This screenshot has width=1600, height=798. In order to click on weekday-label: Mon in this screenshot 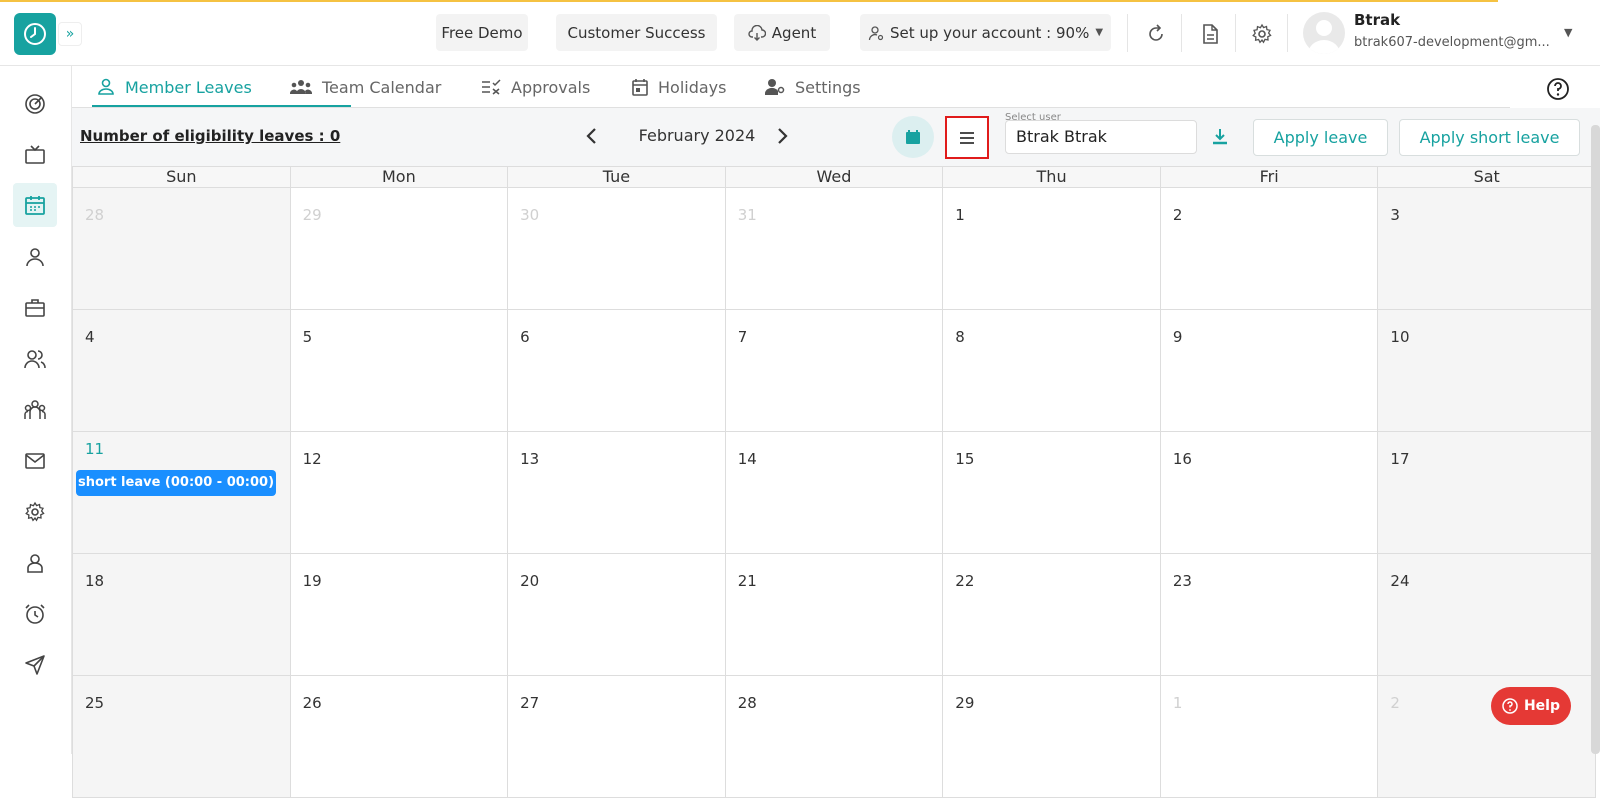, I will do `click(399, 177)`.